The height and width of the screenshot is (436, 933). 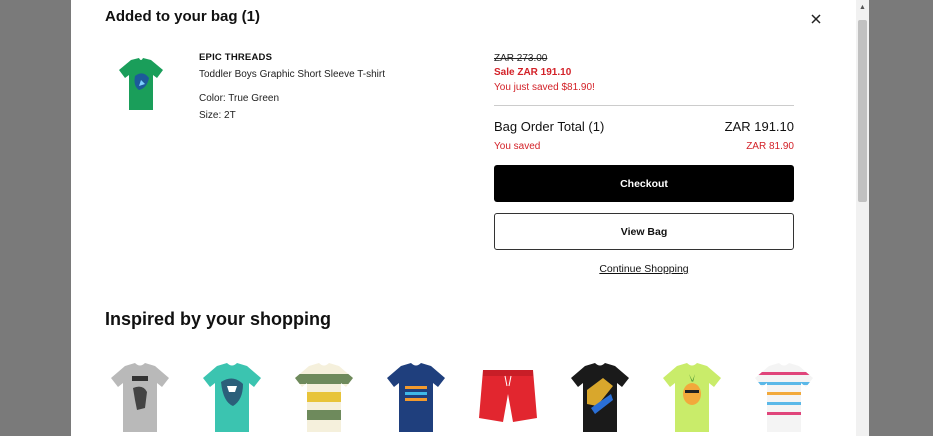 I want to click on product-image, so click(x=141, y=85).